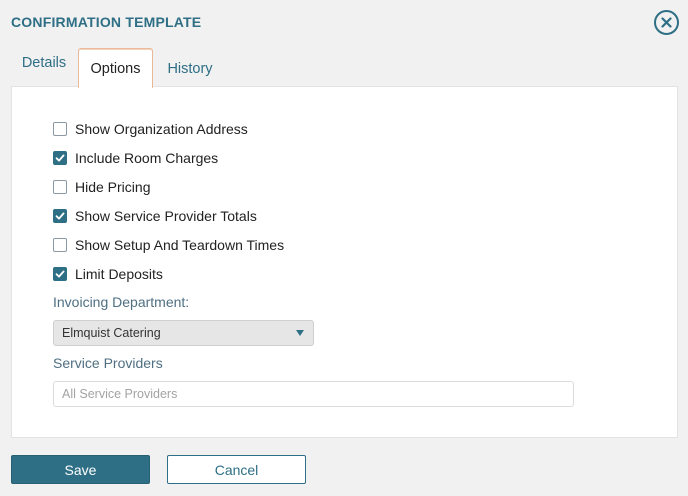  What do you see at coordinates (106, 22) in the screenshot?
I see `dialog-title: CONFIRMATION TEMPLATE` at bounding box center [106, 22].